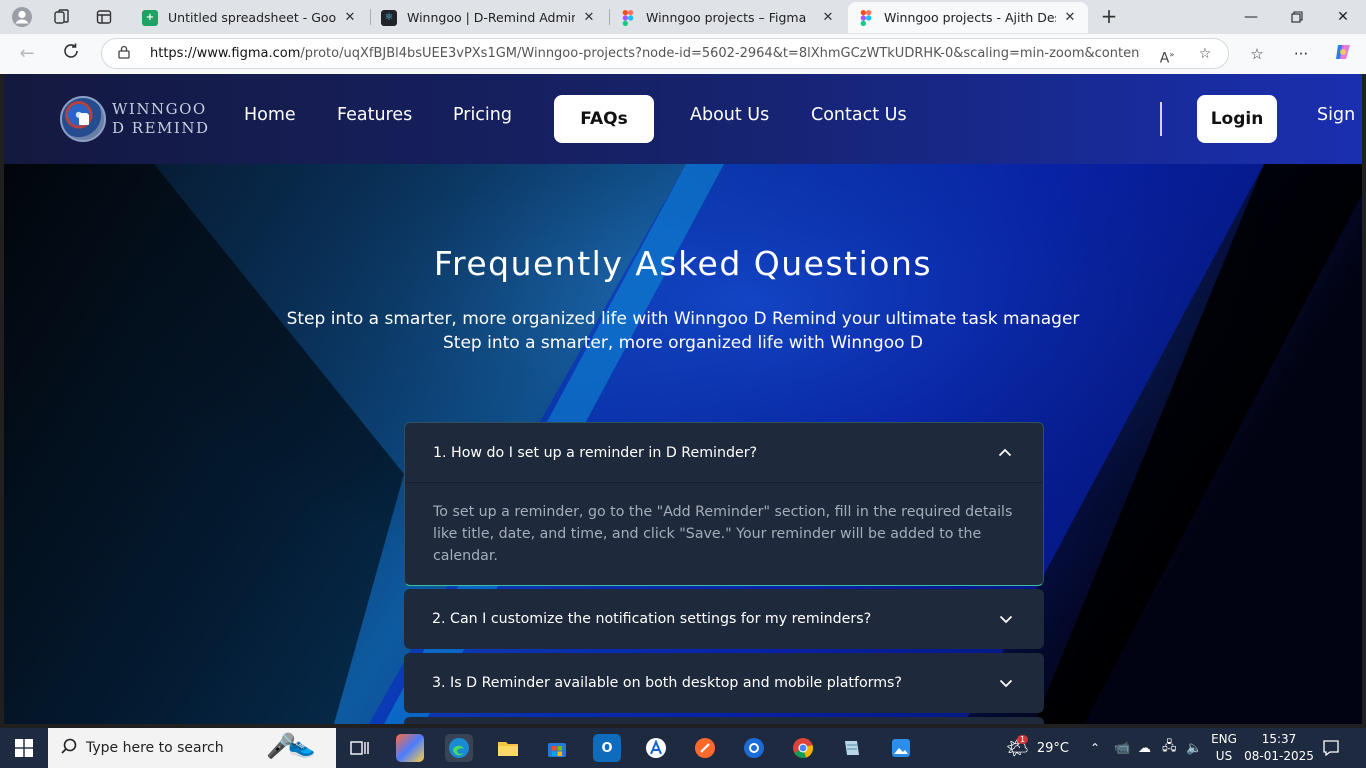  I want to click on onedrive-icon: ☁, so click(1144, 748).